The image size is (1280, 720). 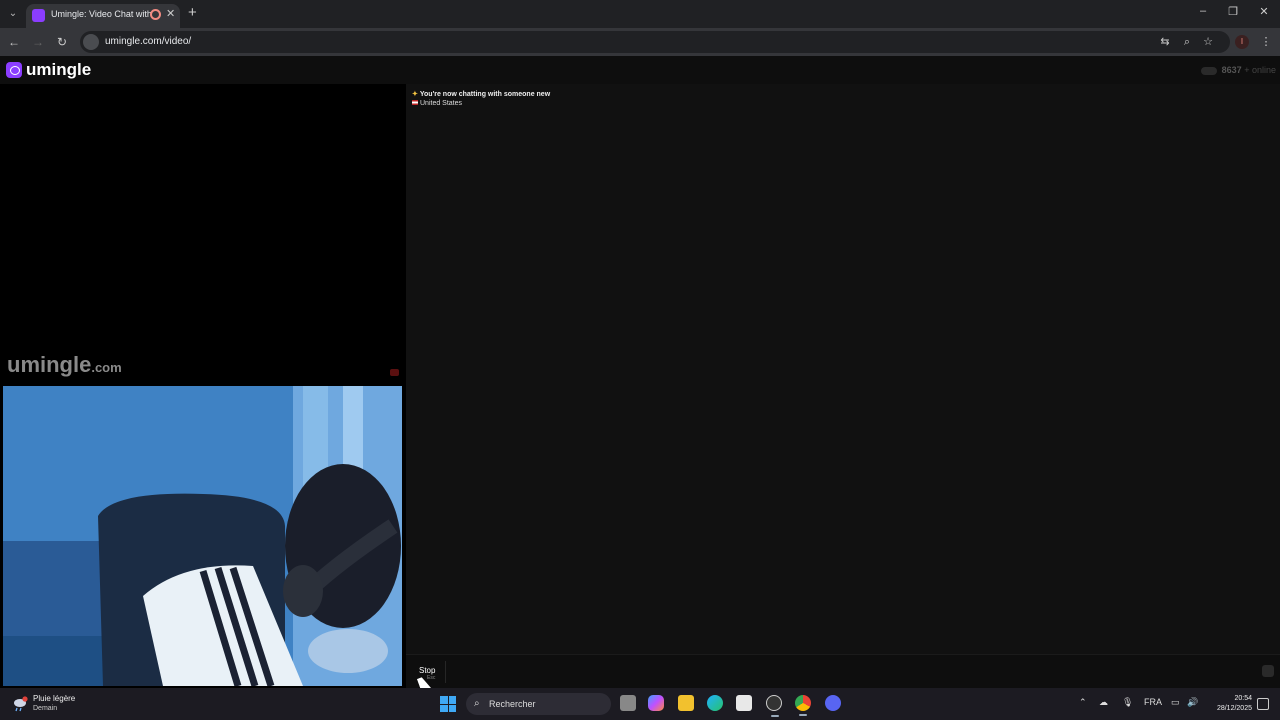 What do you see at coordinates (1263, 704) in the screenshot?
I see `notification-center-icon` at bounding box center [1263, 704].